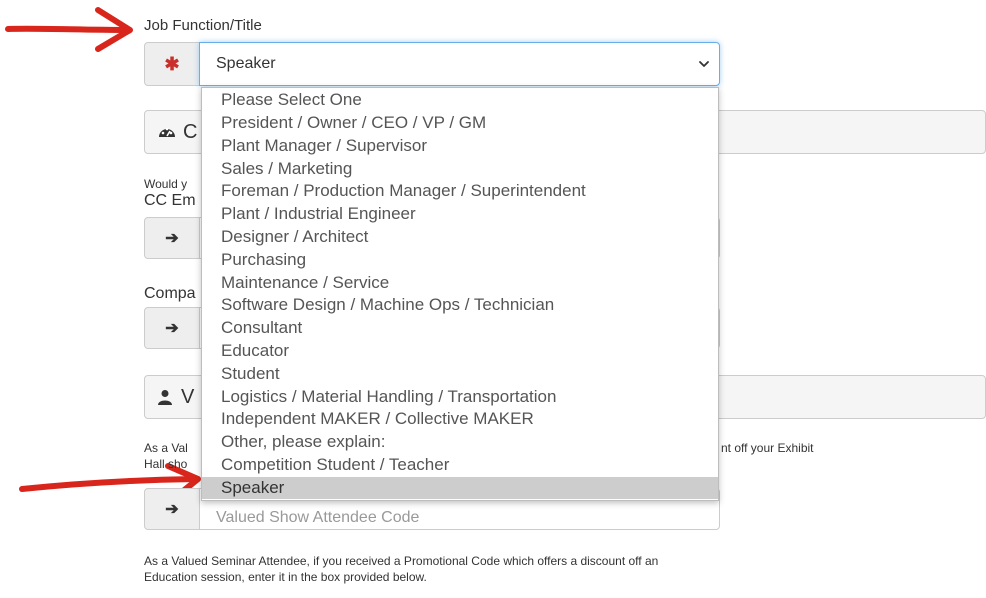 The width and height of the screenshot is (986, 598). What do you see at coordinates (460, 419) in the screenshot?
I see `dropdown-option: Independent MAKER / Collective MAKER` at bounding box center [460, 419].